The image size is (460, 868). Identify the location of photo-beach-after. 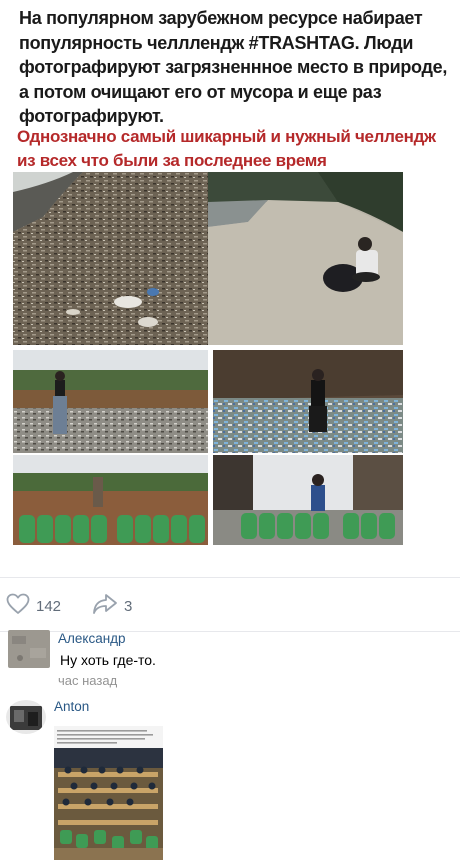
(305, 258).